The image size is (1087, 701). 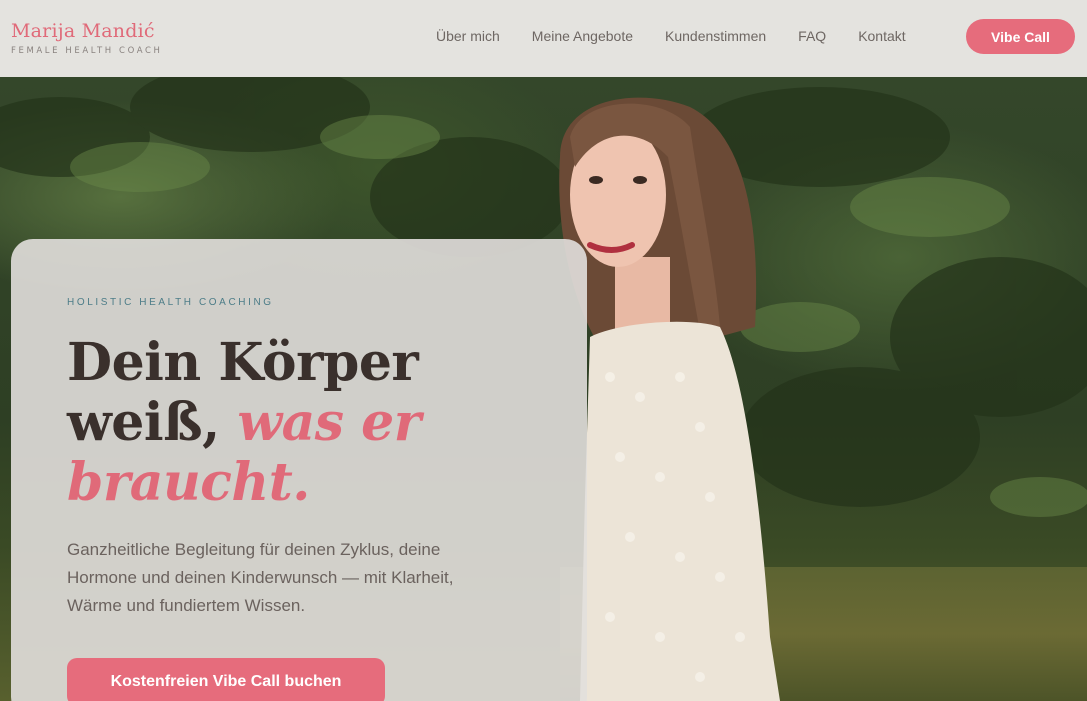 I want to click on headline-line-2-accent: was er, so click(x=329, y=422).